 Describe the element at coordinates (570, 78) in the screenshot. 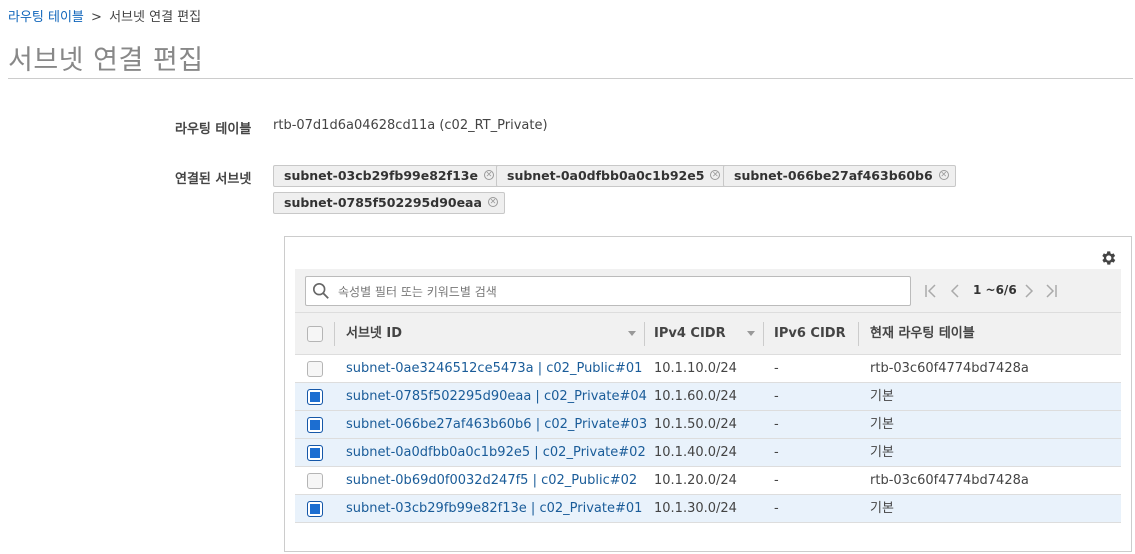

I see `title-divider` at that location.